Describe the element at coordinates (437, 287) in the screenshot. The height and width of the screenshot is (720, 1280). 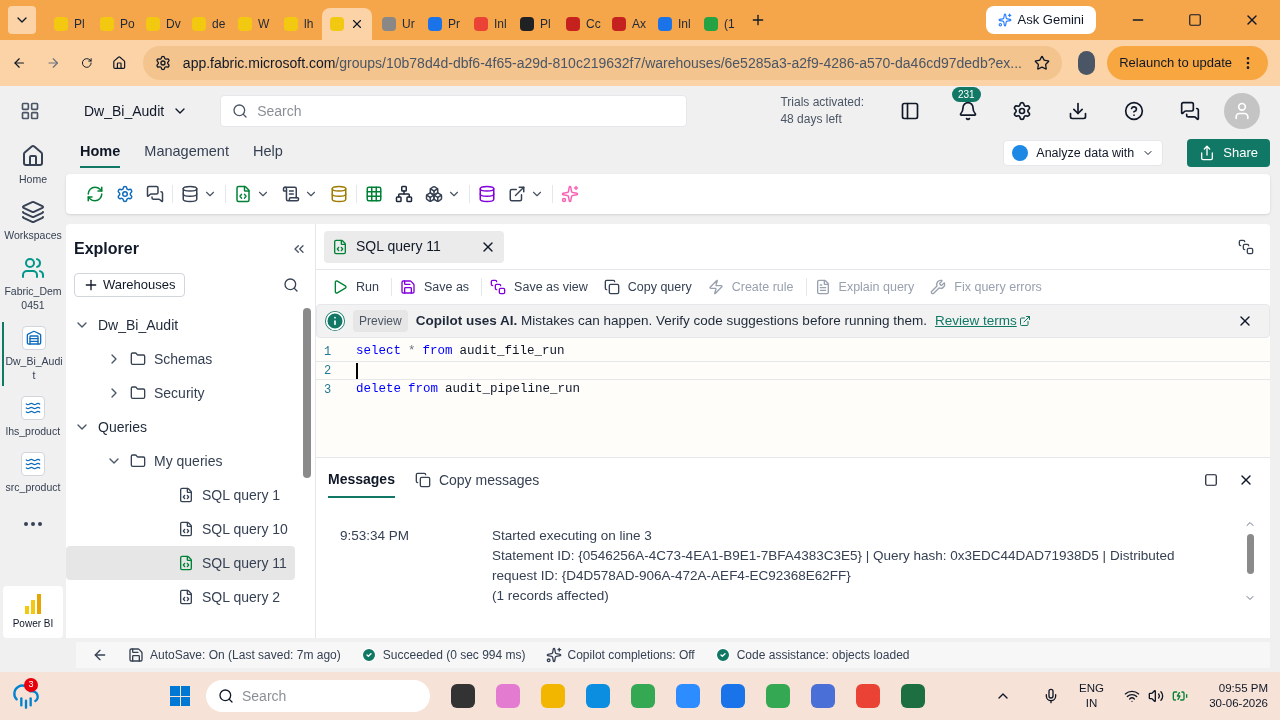
I see `toolbar-button: Save as` at that location.